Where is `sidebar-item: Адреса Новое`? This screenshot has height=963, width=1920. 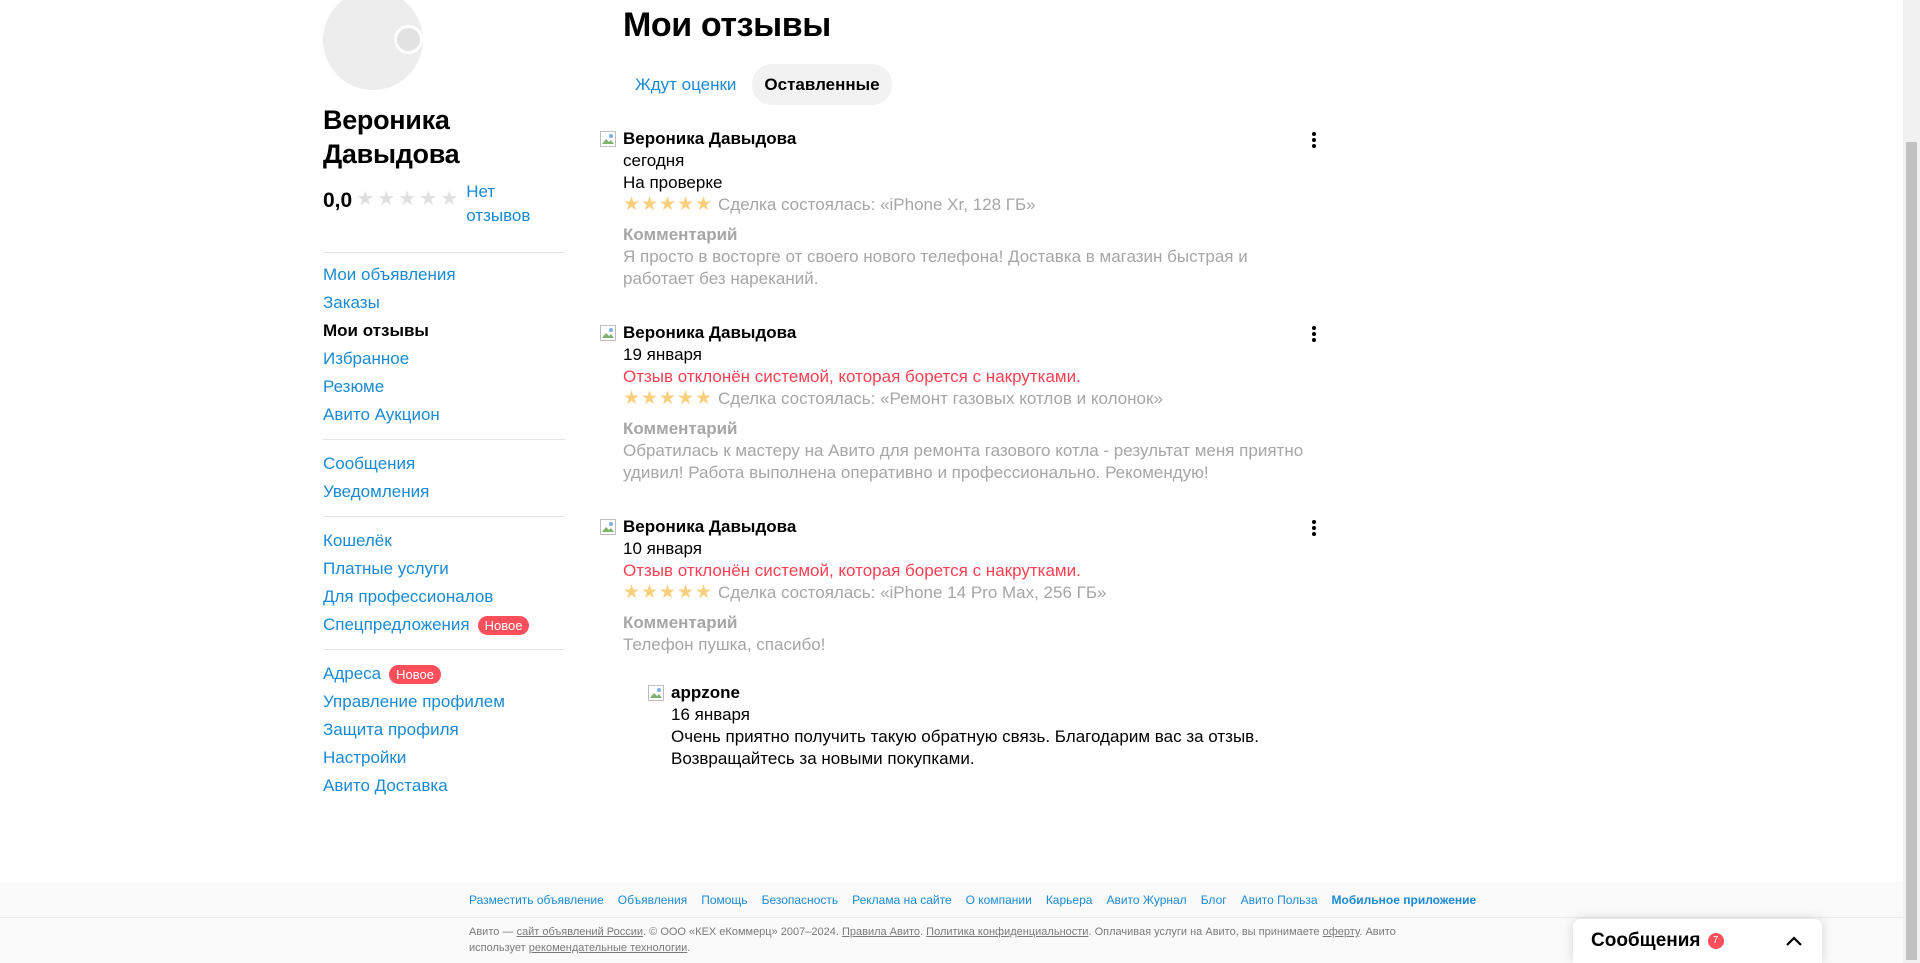 sidebar-item: Адреса Новое is located at coordinates (444, 674).